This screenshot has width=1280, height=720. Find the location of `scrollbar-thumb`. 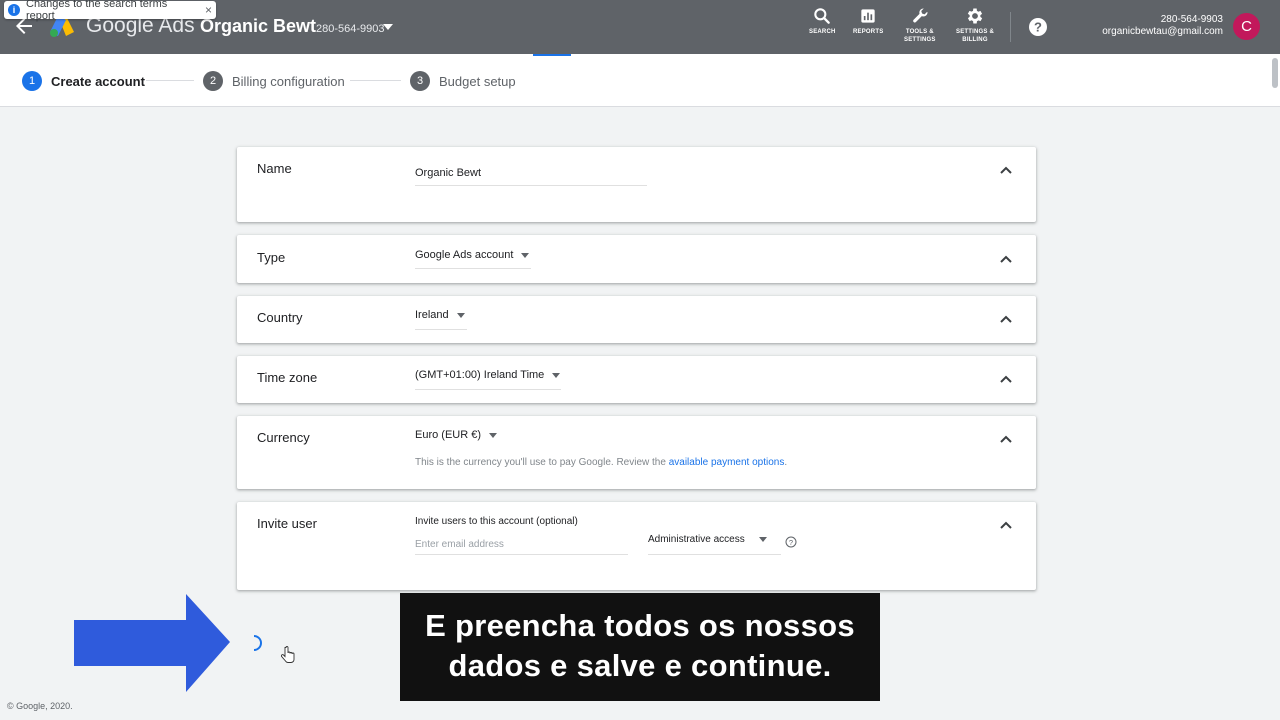

scrollbar-thumb is located at coordinates (1275, 73).